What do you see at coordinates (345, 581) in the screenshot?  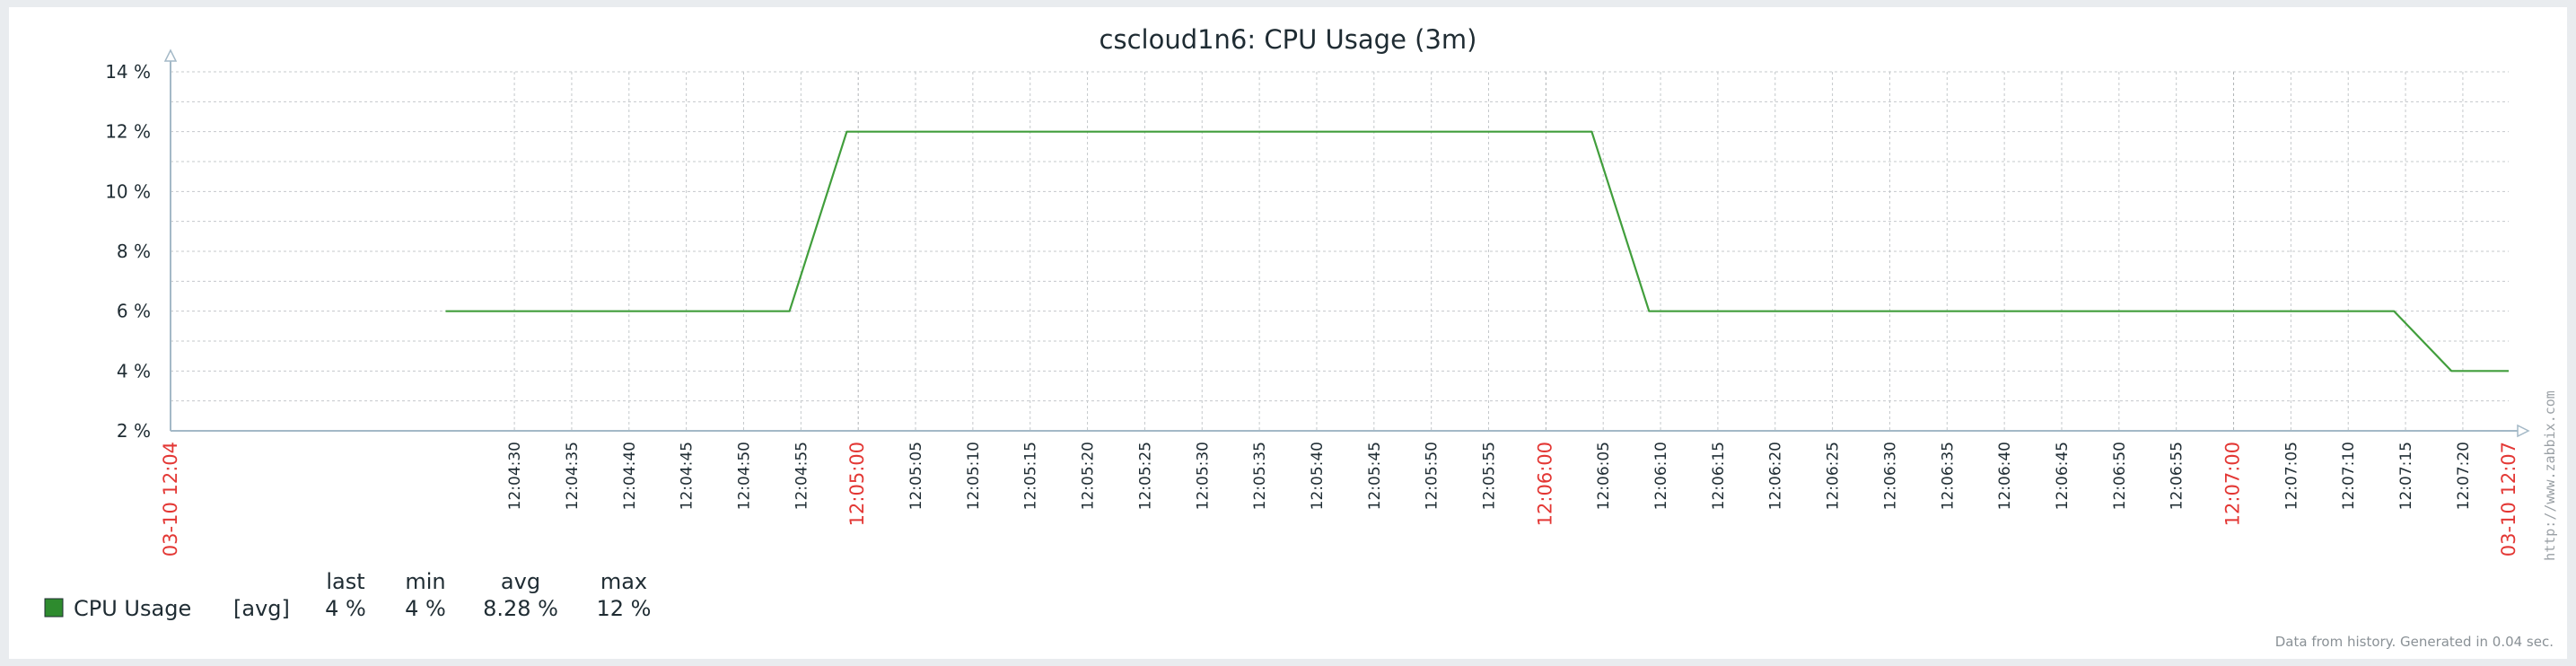 I see `legend-header-last: last` at bounding box center [345, 581].